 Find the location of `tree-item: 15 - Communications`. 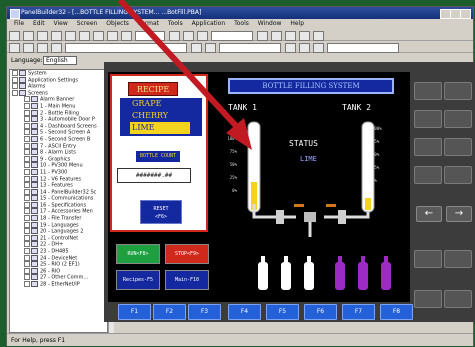

tree-item: 15 - Communications is located at coordinates (58, 198).